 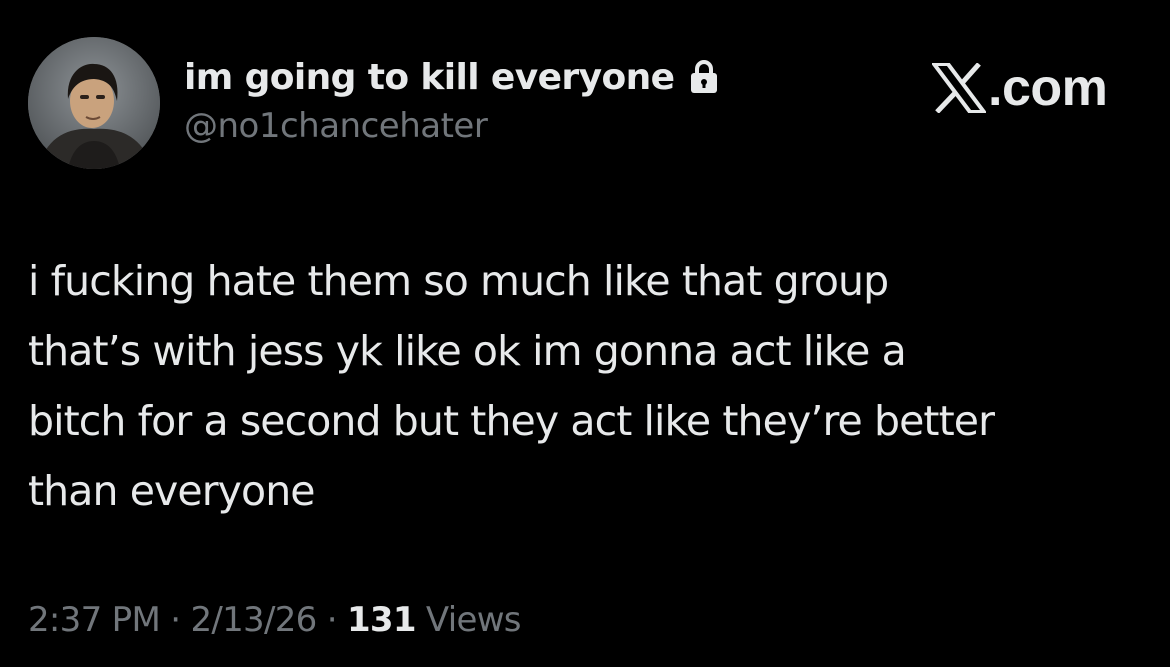 I want to click on brand-watermark: .com, so click(x=1019, y=88).